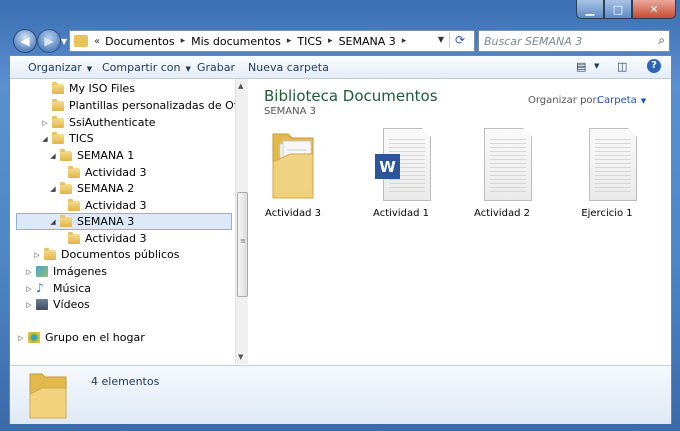 The image size is (680, 431). Describe the element at coordinates (581, 66) in the screenshot. I see `change-view-icon: ▤` at that location.